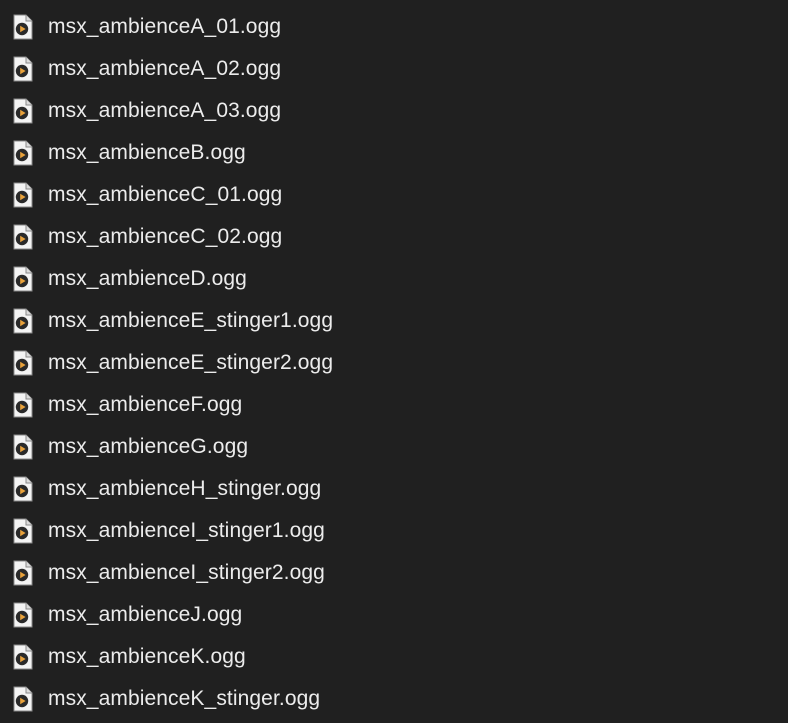 Image resolution: width=788 pixels, height=723 pixels. I want to click on file-row: msx_ambienceK_stinger.ogg, so click(394, 699).